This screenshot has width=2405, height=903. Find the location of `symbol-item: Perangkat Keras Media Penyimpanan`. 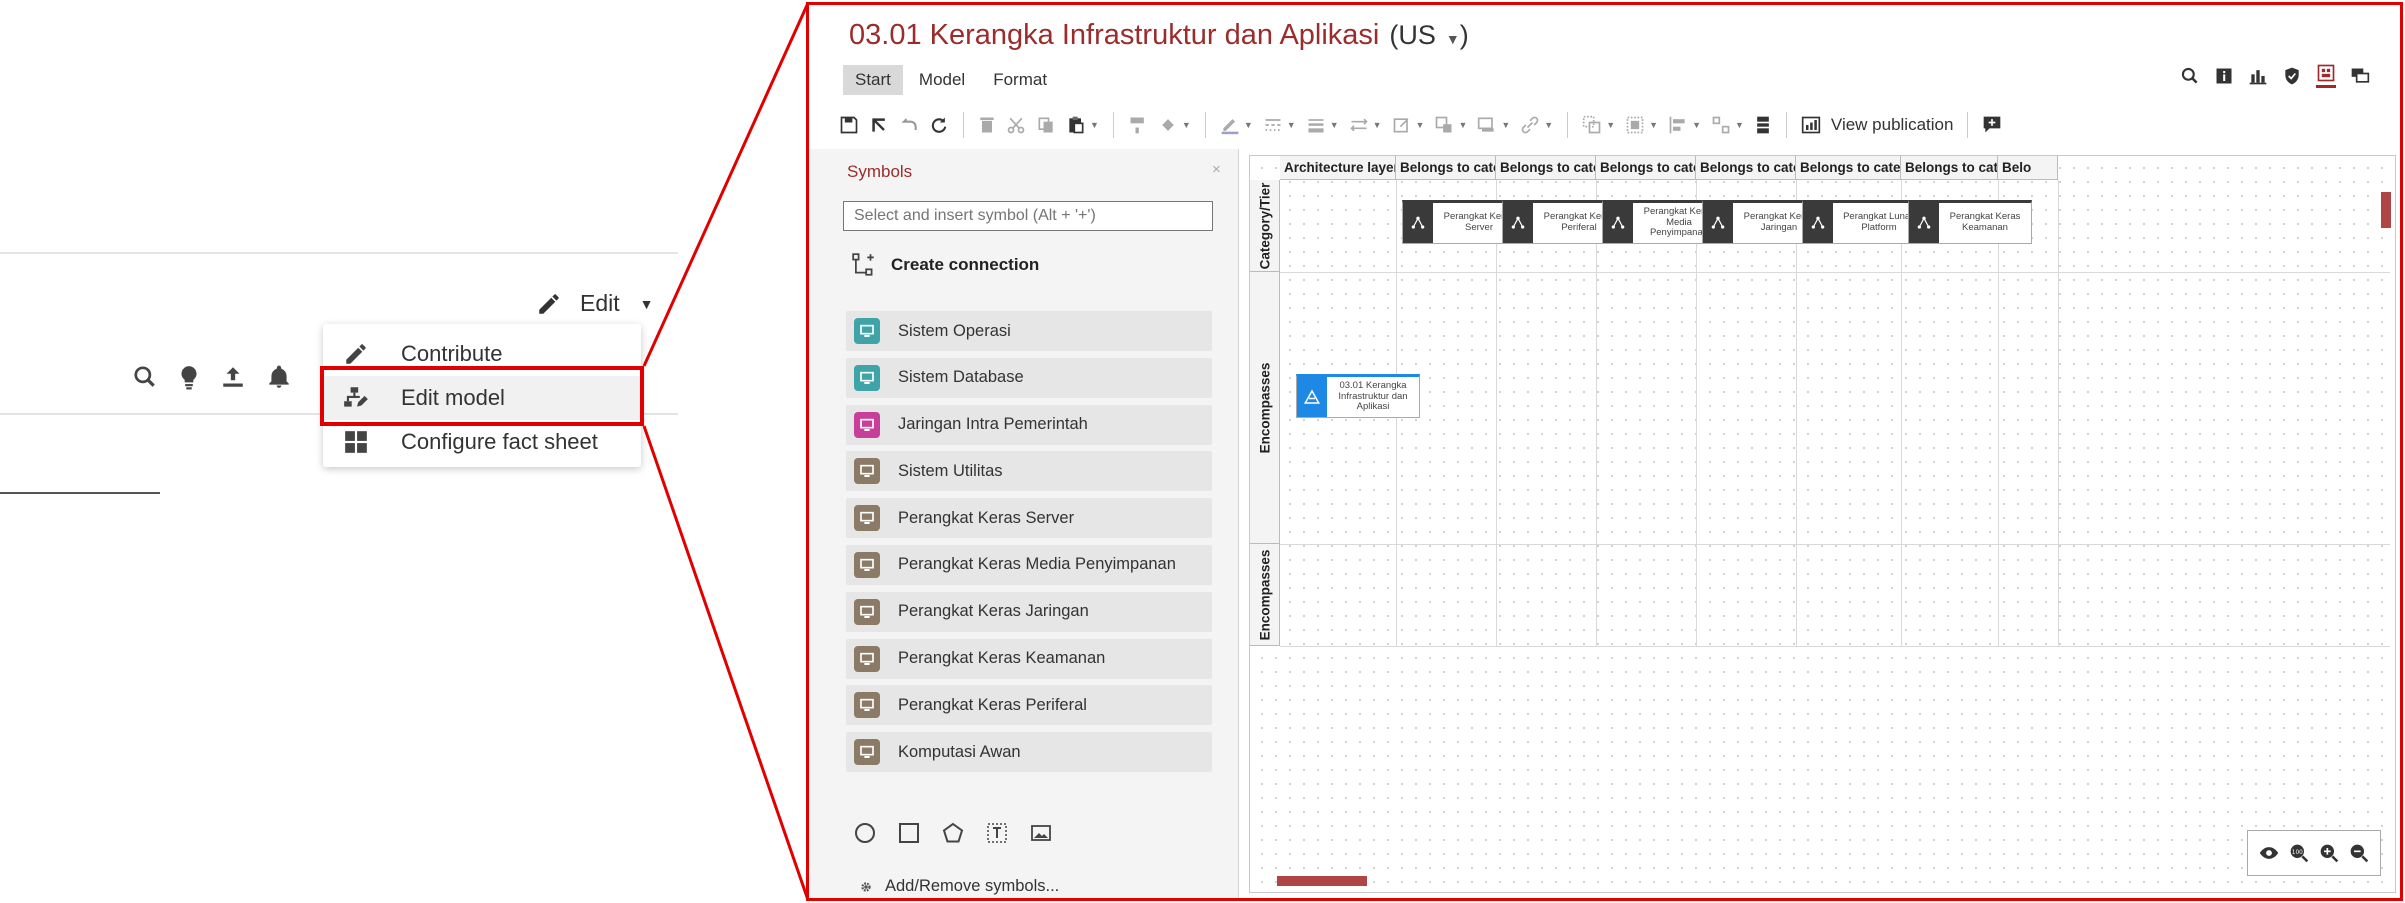

symbol-item: Perangkat Keras Media Penyimpanan is located at coordinates (1029, 564).